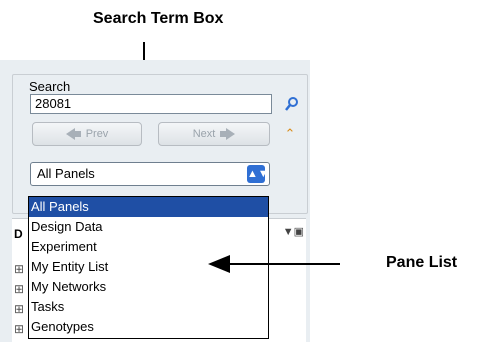 The image size is (481, 343). Describe the element at coordinates (148, 247) in the screenshot. I see `pane-option: Experiment` at that location.